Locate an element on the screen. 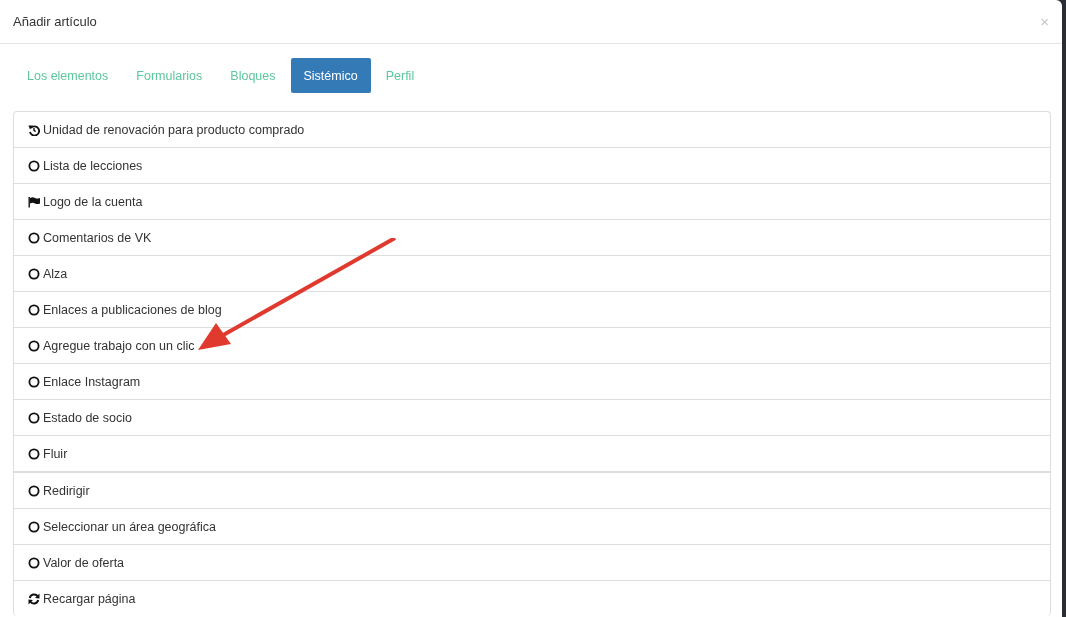  list-item: Lista de lecciones is located at coordinates (532, 165).